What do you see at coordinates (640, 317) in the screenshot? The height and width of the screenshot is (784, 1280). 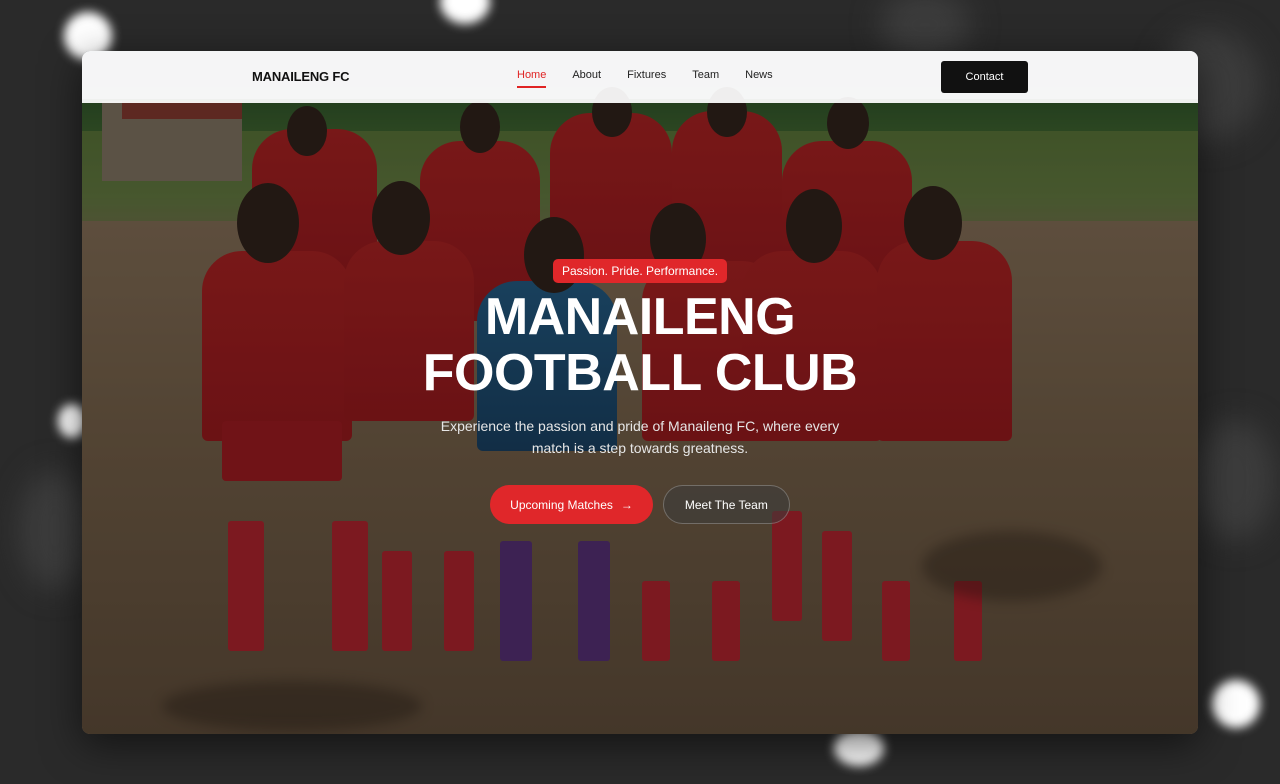 I see `hero-title-line1: MANAILENG` at bounding box center [640, 317].